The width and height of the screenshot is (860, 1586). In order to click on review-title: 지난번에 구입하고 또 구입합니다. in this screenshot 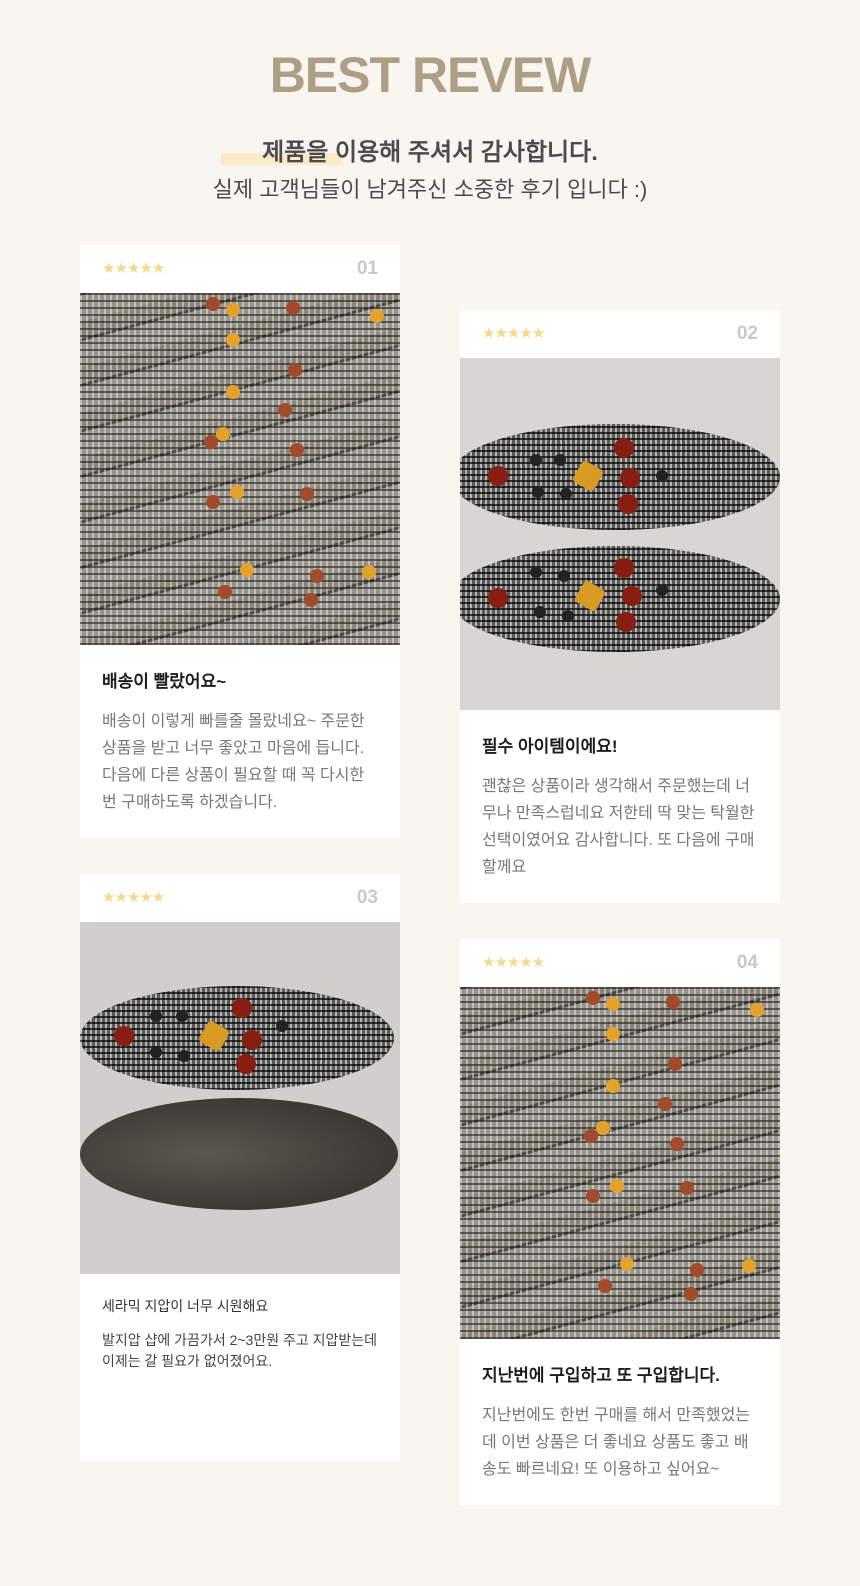, I will do `click(601, 1375)`.